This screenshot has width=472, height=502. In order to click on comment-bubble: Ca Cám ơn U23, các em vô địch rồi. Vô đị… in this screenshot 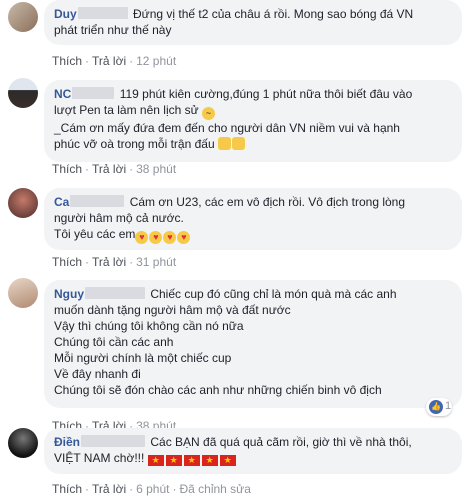, I will do `click(253, 219)`.